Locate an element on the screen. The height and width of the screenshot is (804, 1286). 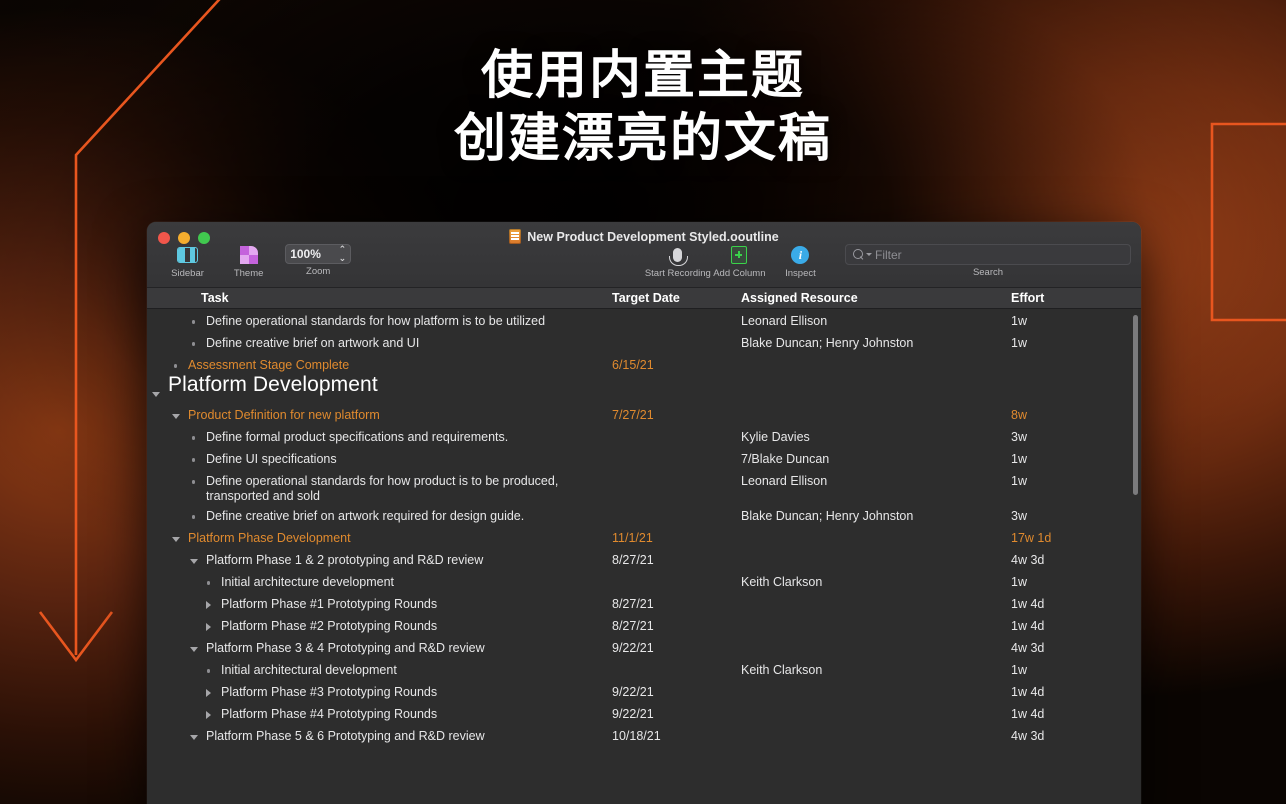
column-header-assigned-resource: Assigned Resource is located at coordinates (872, 298).